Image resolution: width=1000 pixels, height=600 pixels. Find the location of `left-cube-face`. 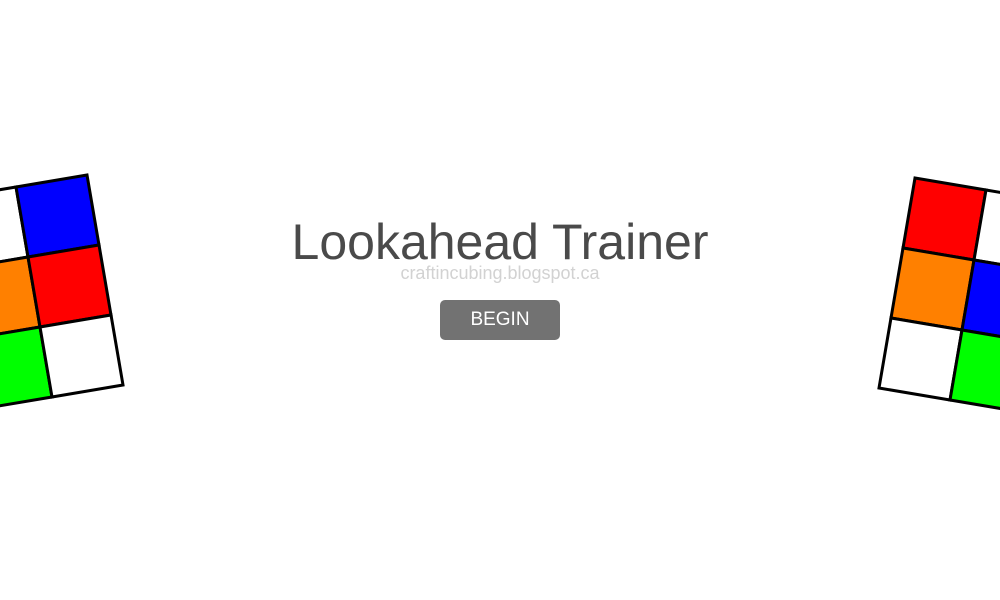

left-cube-face is located at coordinates (62, 290).